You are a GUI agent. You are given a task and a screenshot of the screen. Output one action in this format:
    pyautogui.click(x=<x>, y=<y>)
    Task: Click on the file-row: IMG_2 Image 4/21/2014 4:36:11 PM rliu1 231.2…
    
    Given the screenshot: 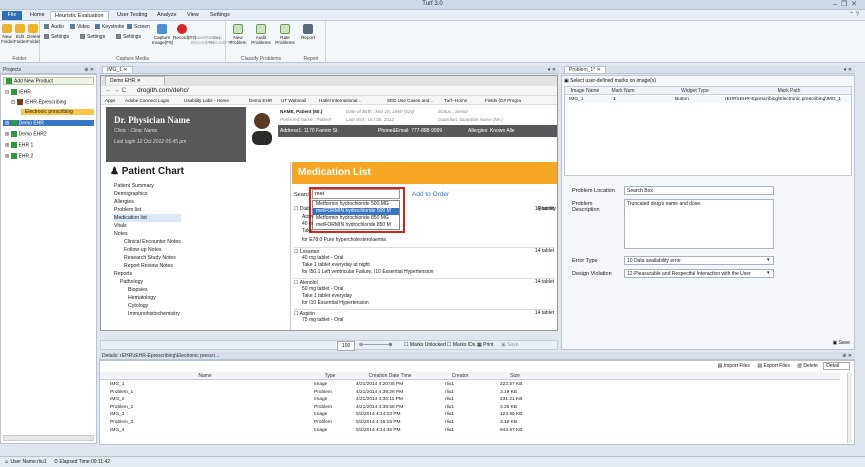 What is the action you would take?
    pyautogui.click(x=470, y=399)
    